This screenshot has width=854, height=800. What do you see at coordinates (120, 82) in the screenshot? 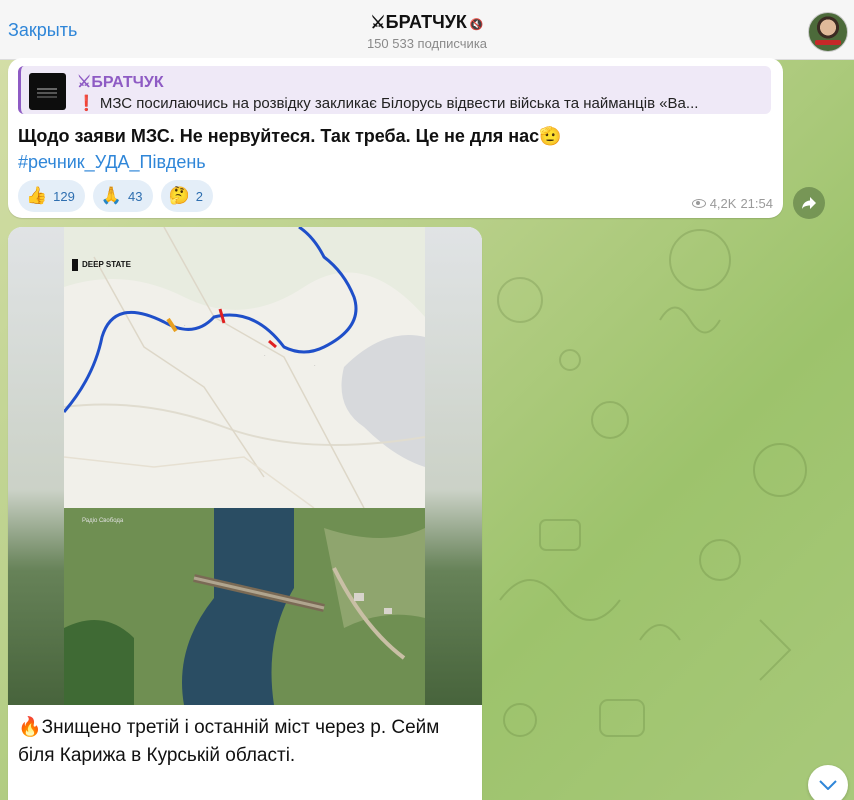
I see `reply-author: ⚔БРАТЧУК` at bounding box center [120, 82].